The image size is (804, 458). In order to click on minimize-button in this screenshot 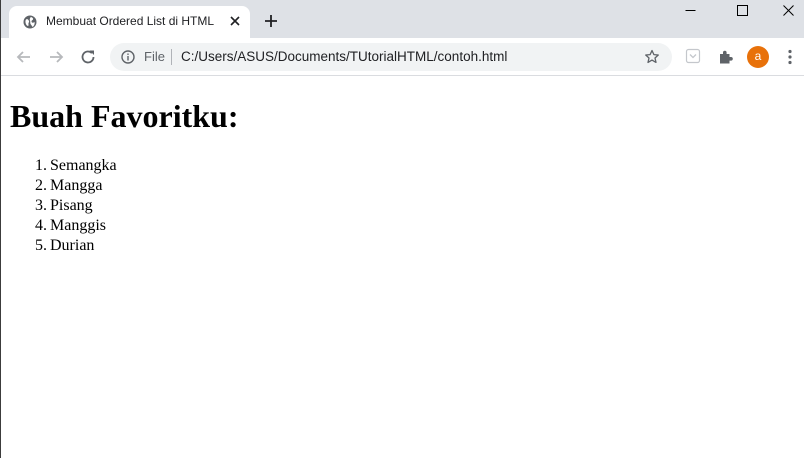, I will do `click(690, 11)`.